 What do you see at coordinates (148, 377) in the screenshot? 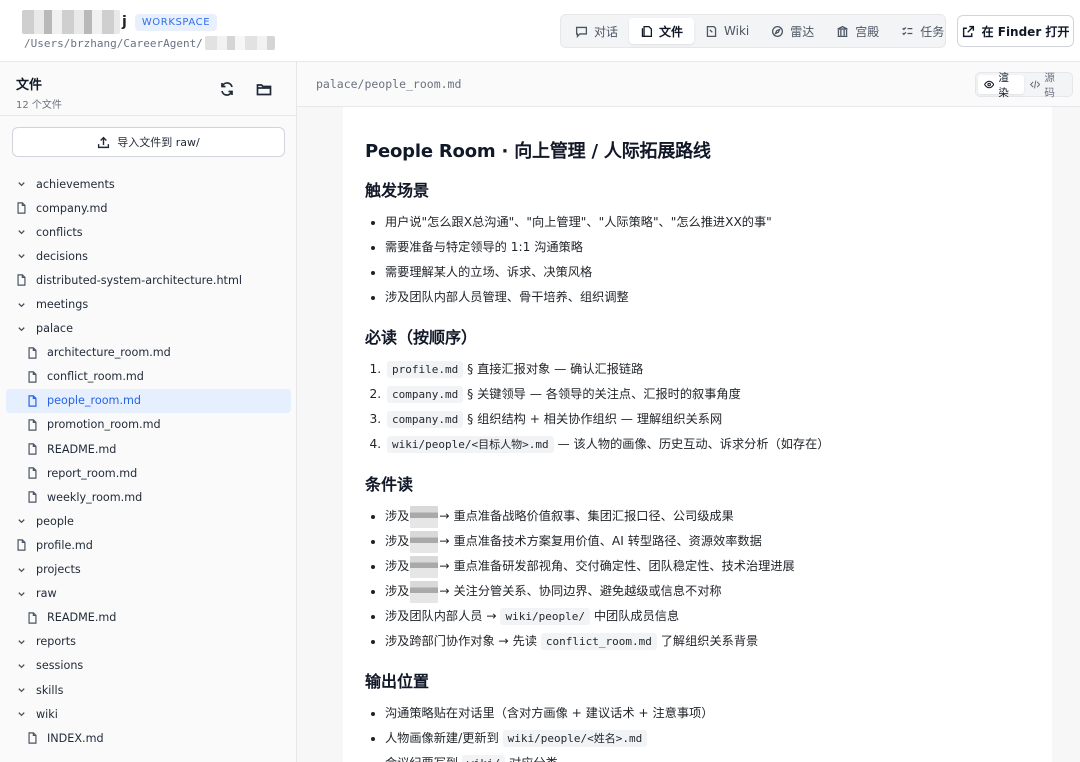
I see `tree-file: conflict_room.md` at bounding box center [148, 377].